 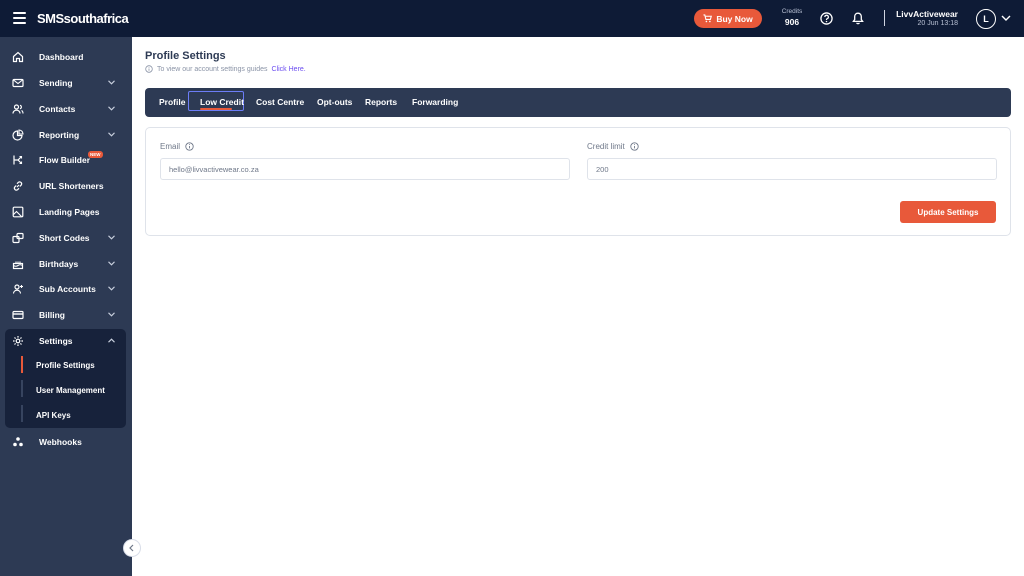 I want to click on sidebar-item-label: Short Codes, so click(x=64, y=238).